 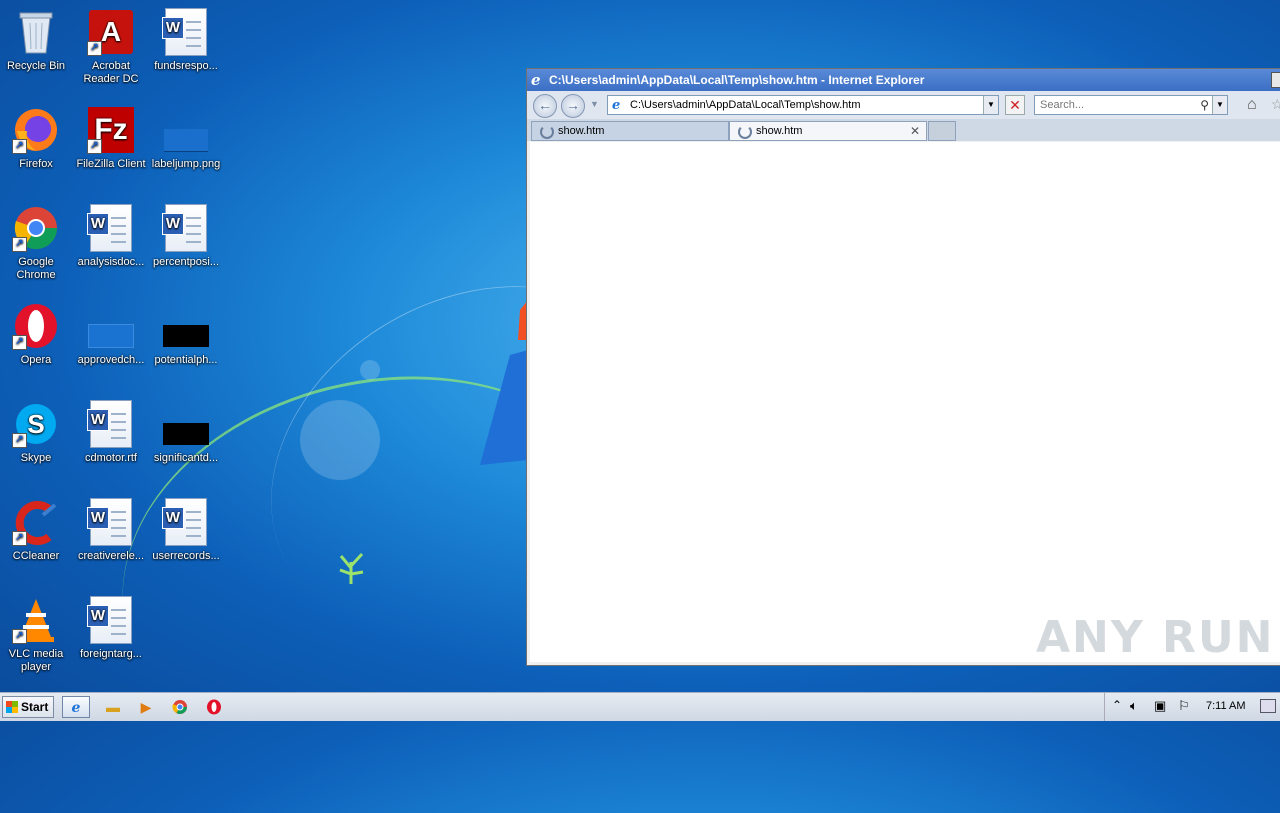 I want to click on filezilla-icon: Fz ↗, so click(x=111, y=130).